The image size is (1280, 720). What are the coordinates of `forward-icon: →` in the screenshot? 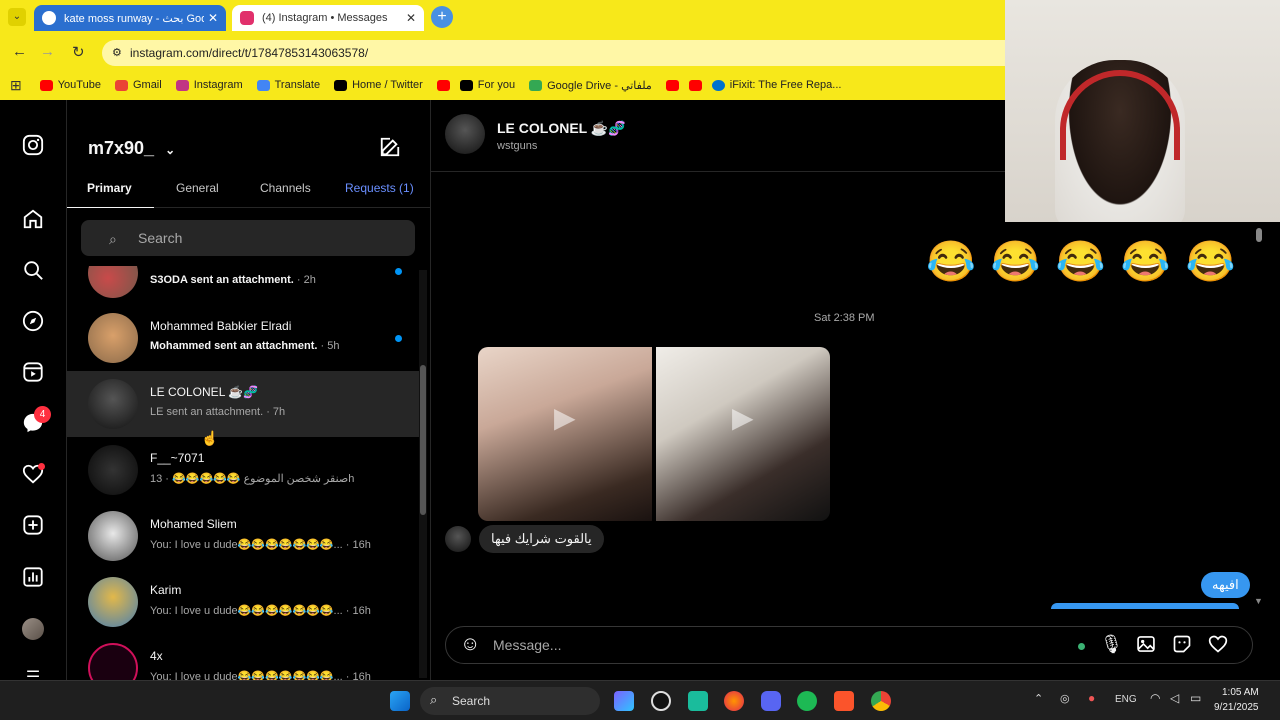 It's located at (47, 51).